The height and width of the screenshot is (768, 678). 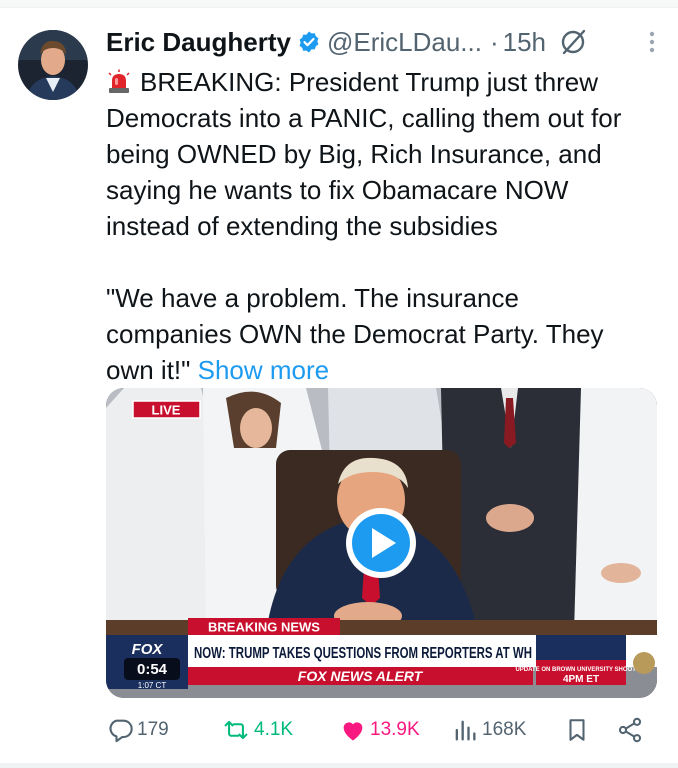 What do you see at coordinates (504, 729) in the screenshot?
I see `views-count: 168K` at bounding box center [504, 729].